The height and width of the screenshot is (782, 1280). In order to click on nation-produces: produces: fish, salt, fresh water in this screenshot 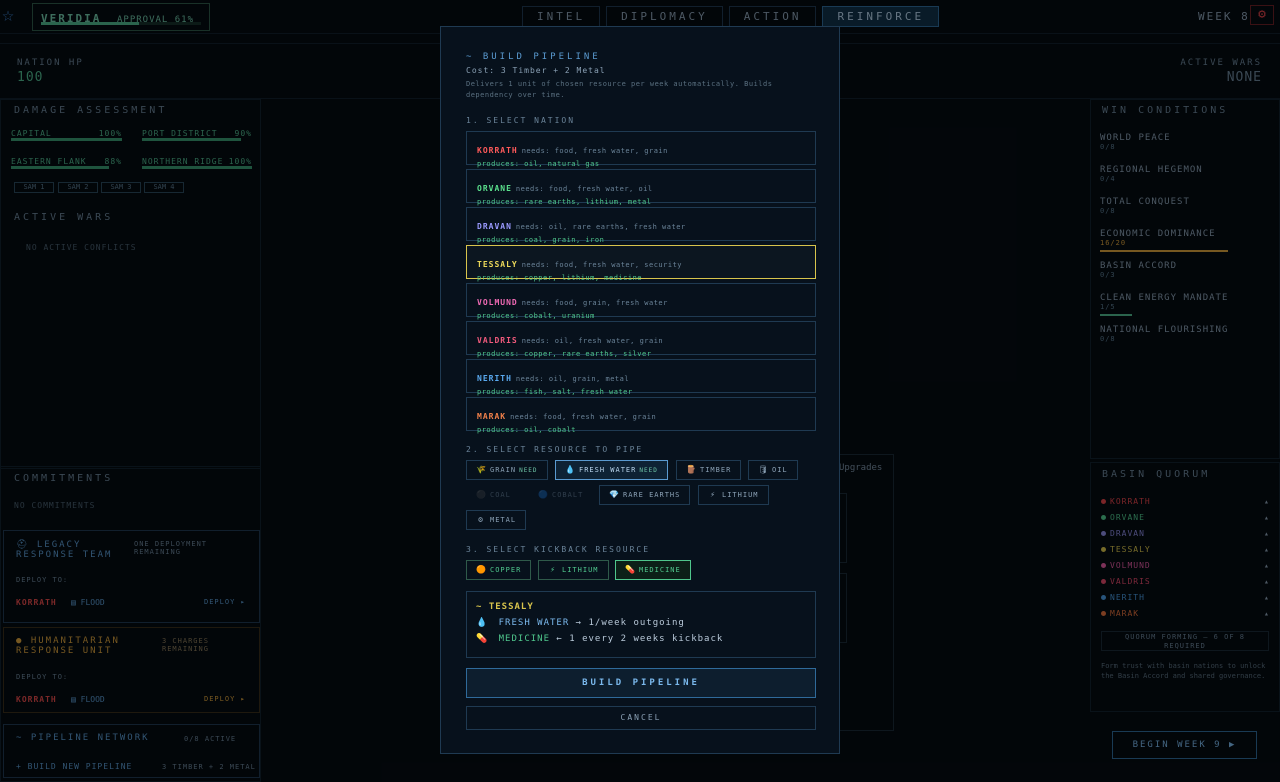, I will do `click(555, 392)`.